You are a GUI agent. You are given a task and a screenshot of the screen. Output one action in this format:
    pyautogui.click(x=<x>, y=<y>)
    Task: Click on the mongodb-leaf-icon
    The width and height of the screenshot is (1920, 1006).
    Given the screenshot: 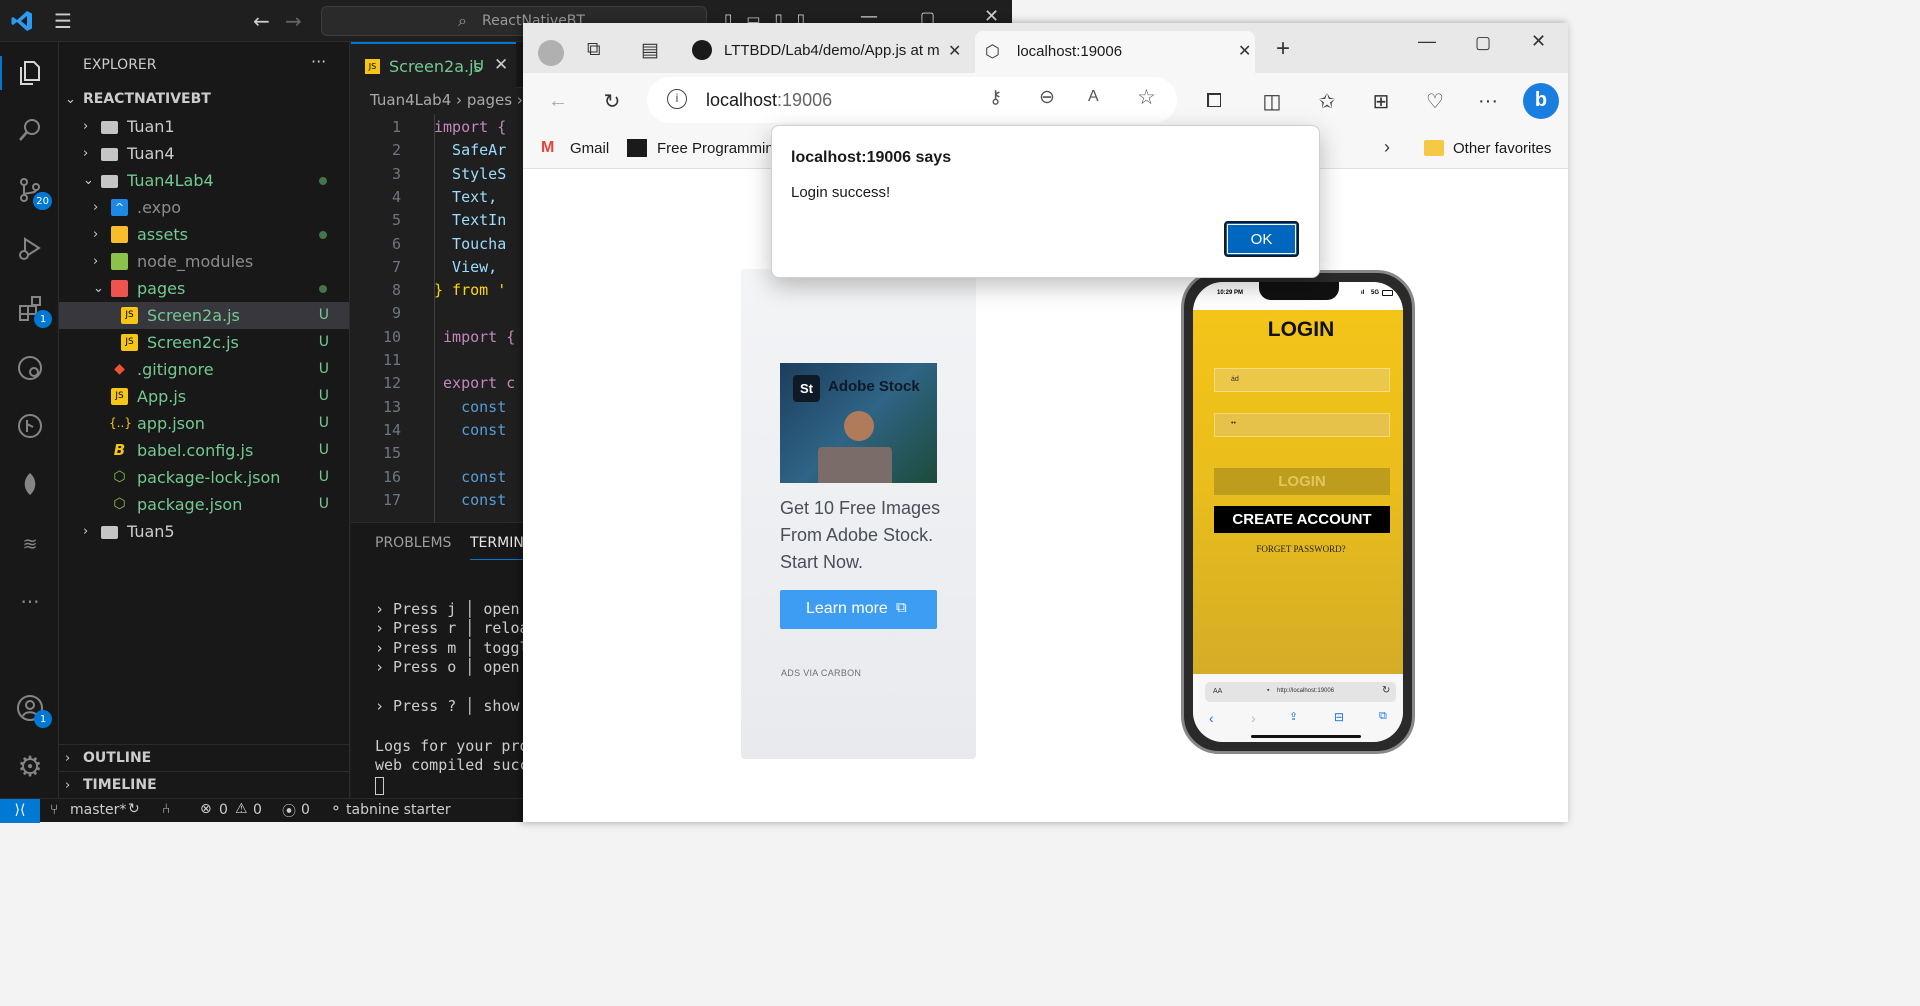 What is the action you would take?
    pyautogui.click(x=30, y=484)
    